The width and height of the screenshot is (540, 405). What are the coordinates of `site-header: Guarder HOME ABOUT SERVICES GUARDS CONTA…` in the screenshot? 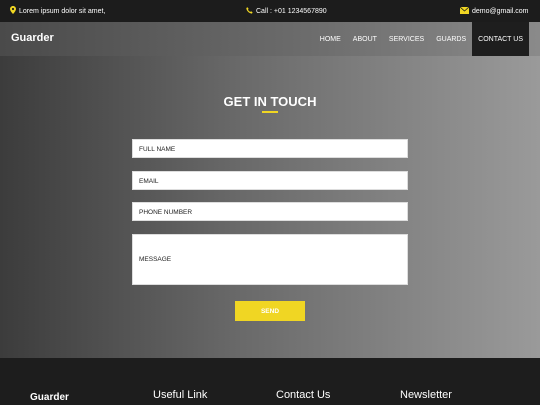 It's located at (270, 39).